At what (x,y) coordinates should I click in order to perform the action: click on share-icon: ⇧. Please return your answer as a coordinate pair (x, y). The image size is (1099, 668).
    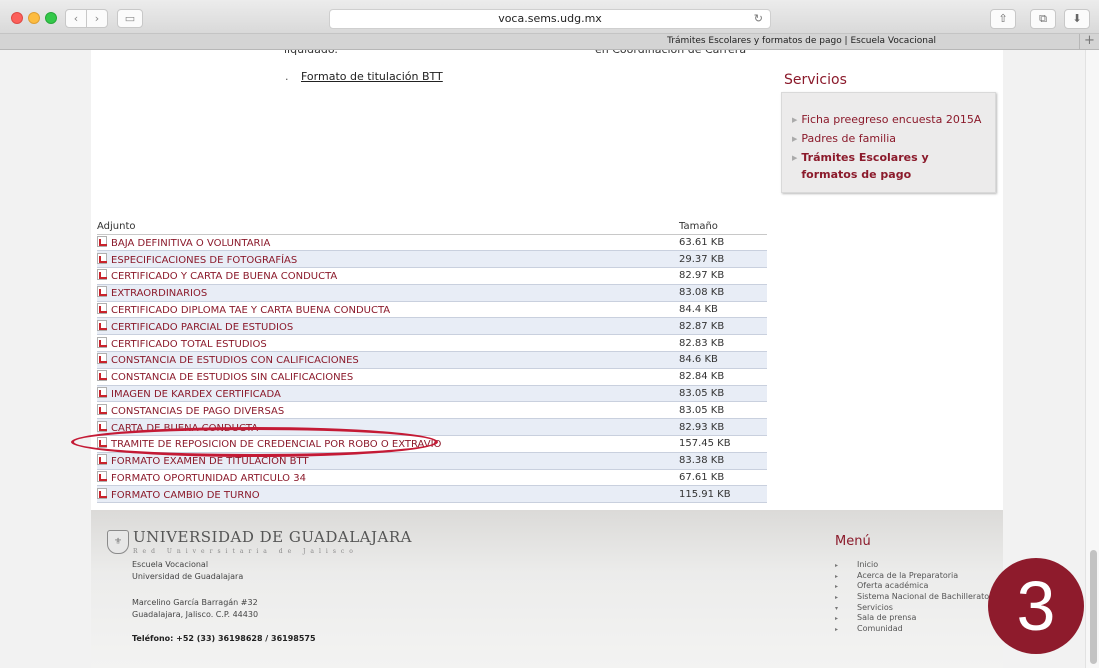
    Looking at the image, I should click on (1003, 19).